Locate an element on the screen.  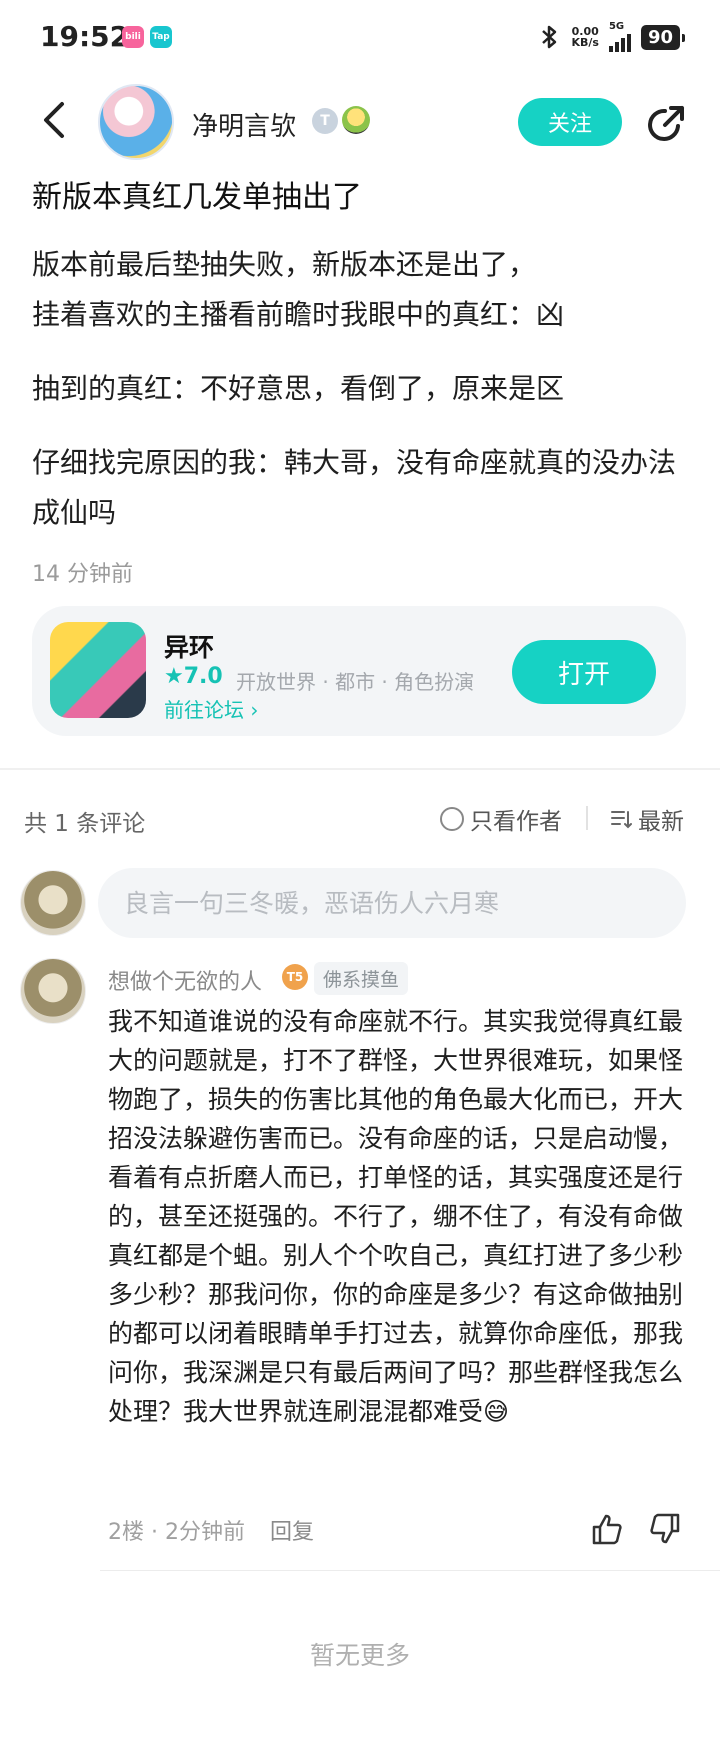
thumbs-down-icon is located at coordinates (665, 1529).